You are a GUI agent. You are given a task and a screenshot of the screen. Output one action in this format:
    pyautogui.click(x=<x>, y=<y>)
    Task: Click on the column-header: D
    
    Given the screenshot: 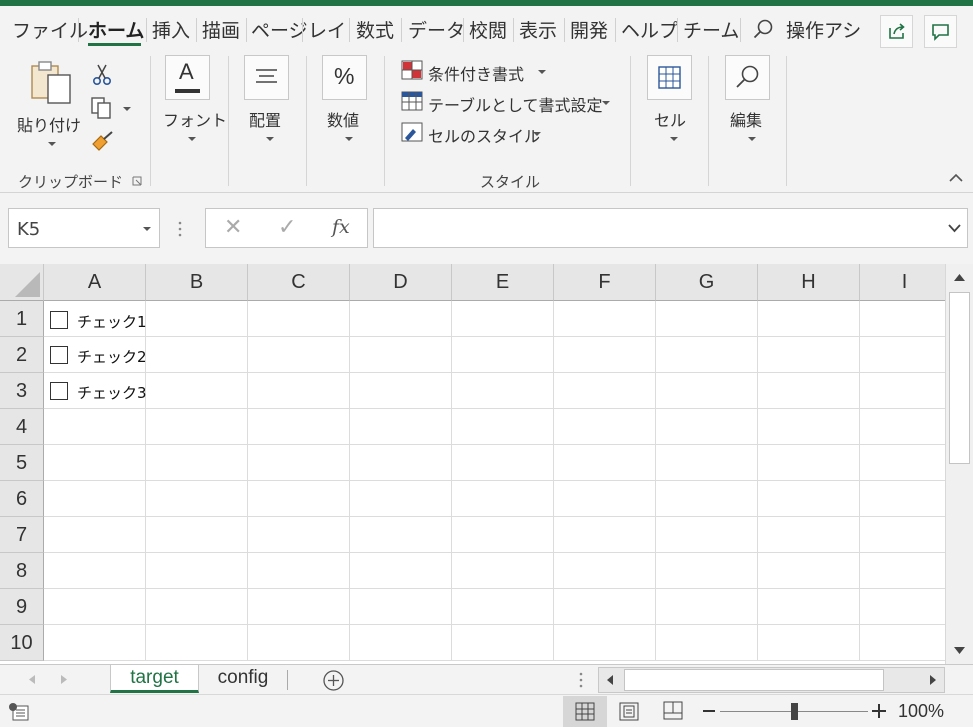 What is the action you would take?
    pyautogui.click(x=401, y=282)
    